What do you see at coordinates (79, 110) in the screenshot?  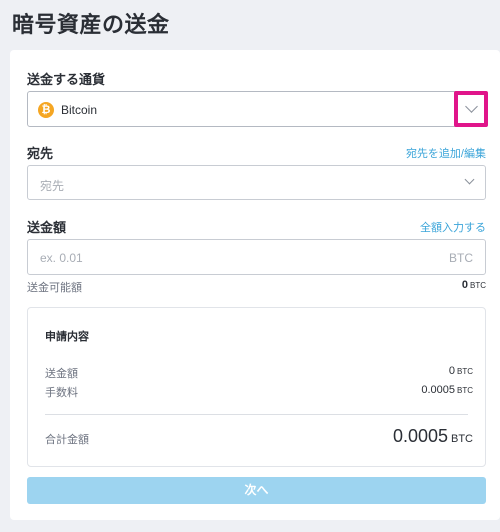 I see `currency-selected-value: Bitcoin` at bounding box center [79, 110].